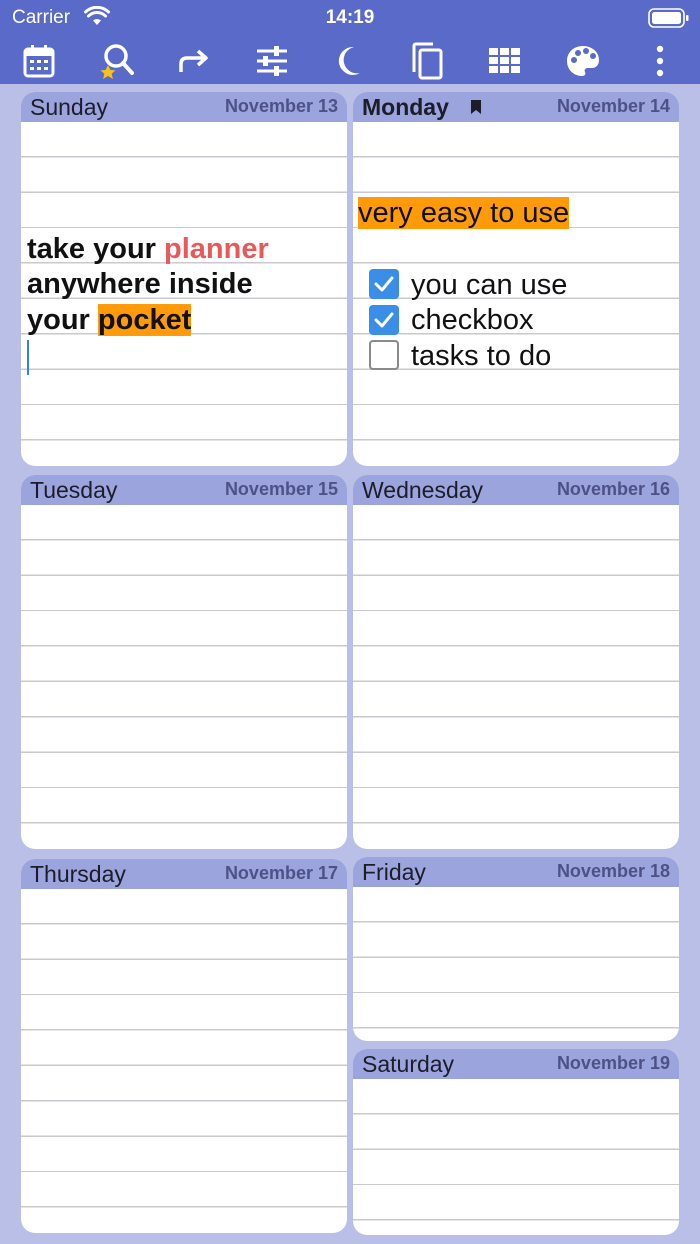 The width and height of the screenshot is (700, 1244). I want to click on day-date: November 15, so click(281, 489).